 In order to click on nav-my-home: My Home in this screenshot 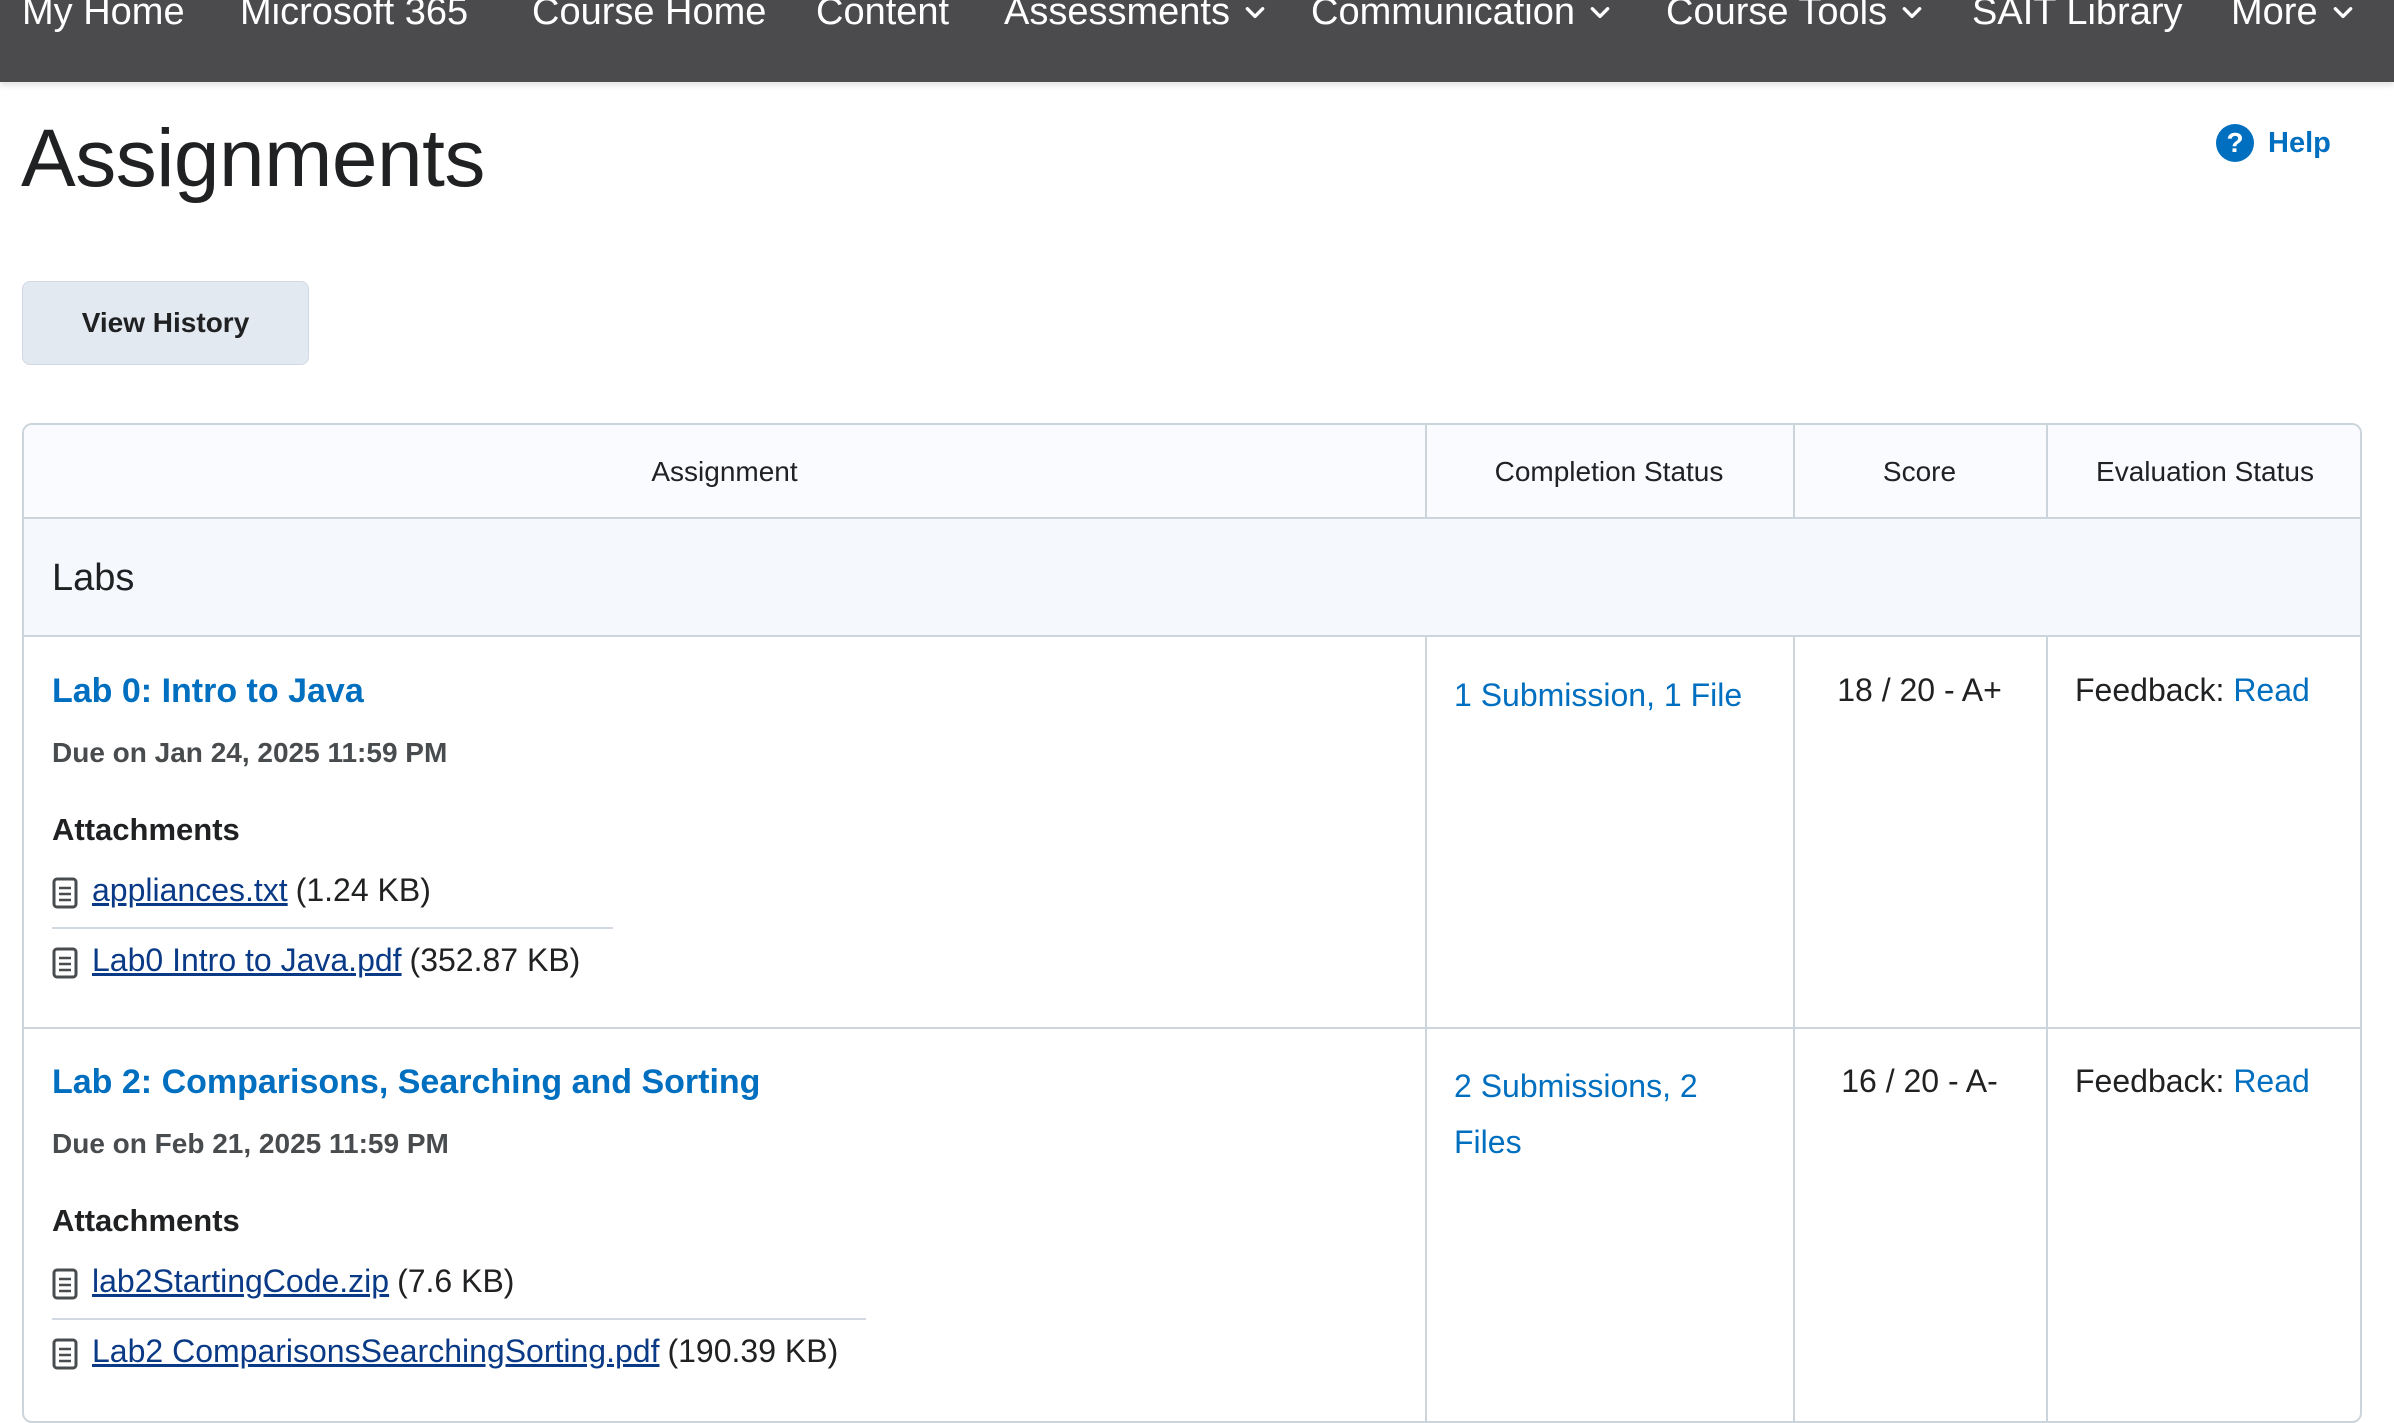, I will do `click(103, 18)`.